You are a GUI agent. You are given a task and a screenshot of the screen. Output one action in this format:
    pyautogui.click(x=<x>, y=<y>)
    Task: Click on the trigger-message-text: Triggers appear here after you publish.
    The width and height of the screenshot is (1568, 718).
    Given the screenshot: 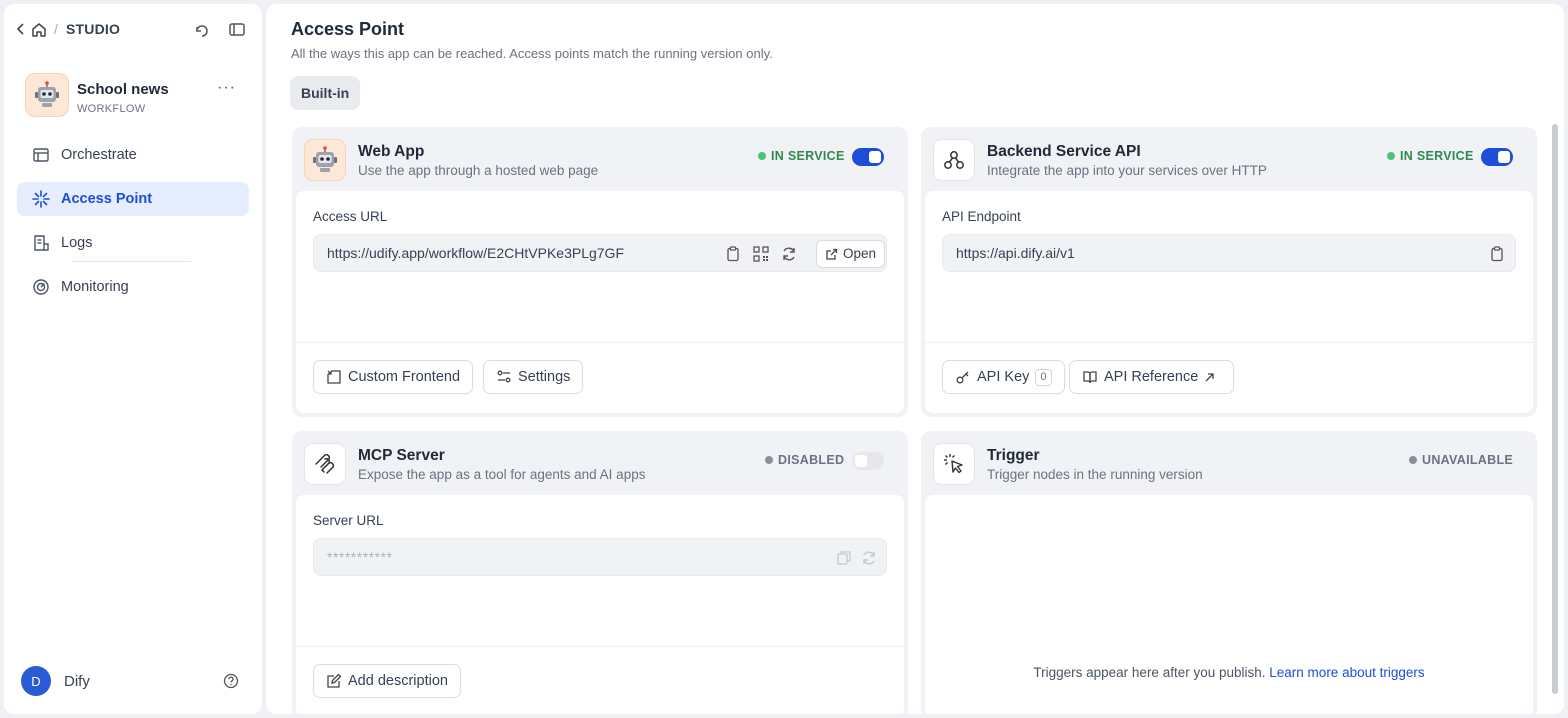 What is the action you would take?
    pyautogui.click(x=1149, y=672)
    